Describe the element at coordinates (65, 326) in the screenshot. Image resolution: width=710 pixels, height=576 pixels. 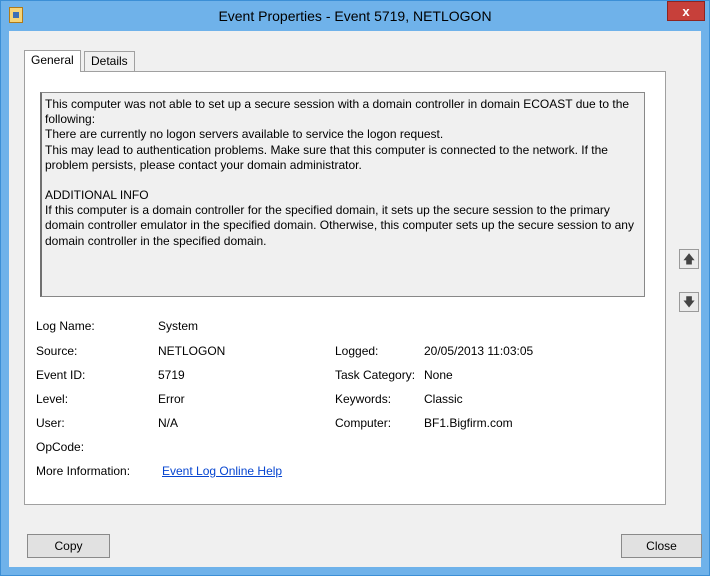
I see `log-name-label: Log Name:` at that location.